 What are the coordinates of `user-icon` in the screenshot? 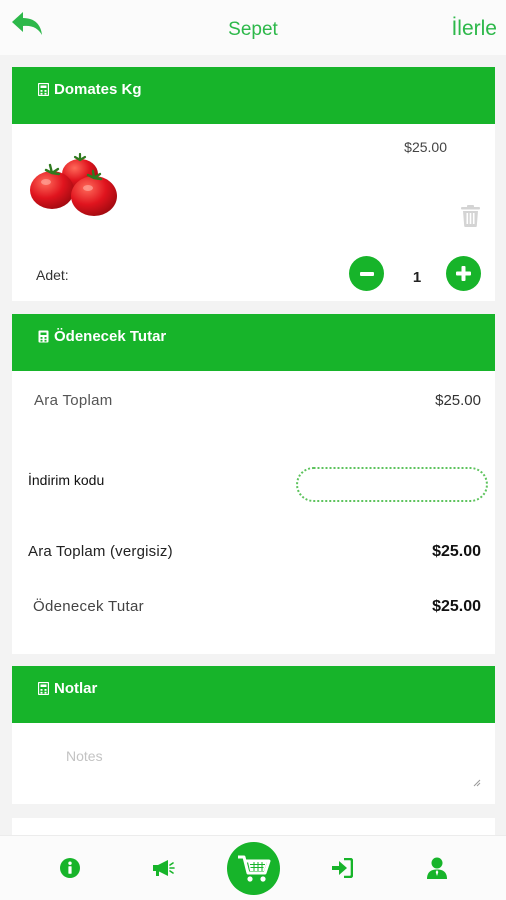 It's located at (437, 868).